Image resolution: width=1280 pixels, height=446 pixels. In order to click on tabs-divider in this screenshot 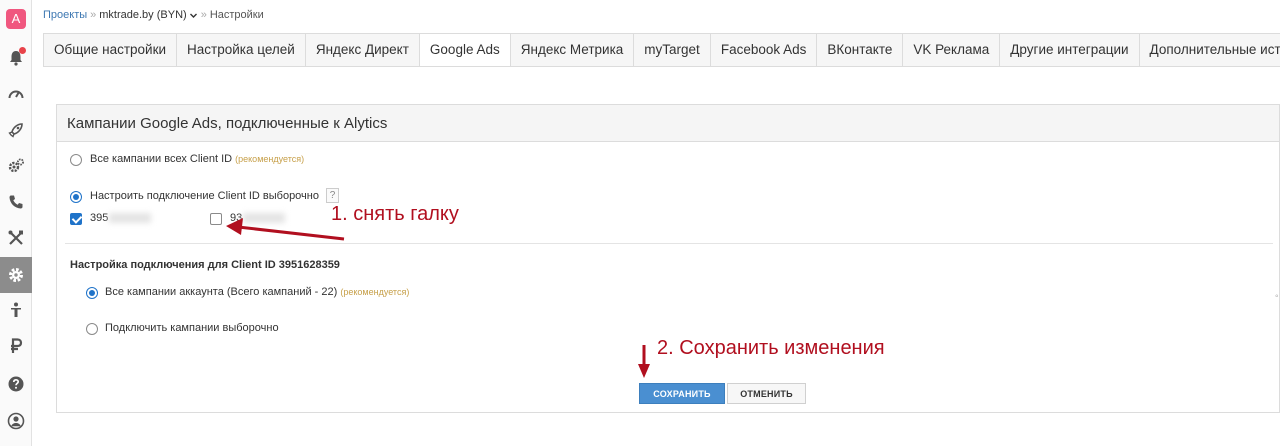, I will do `click(661, 66)`.